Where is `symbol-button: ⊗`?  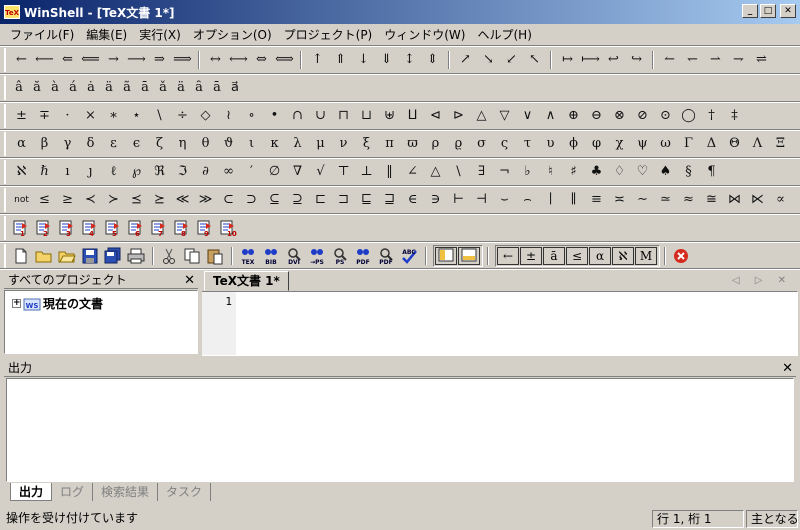 symbol-button: ⊗ is located at coordinates (619, 116).